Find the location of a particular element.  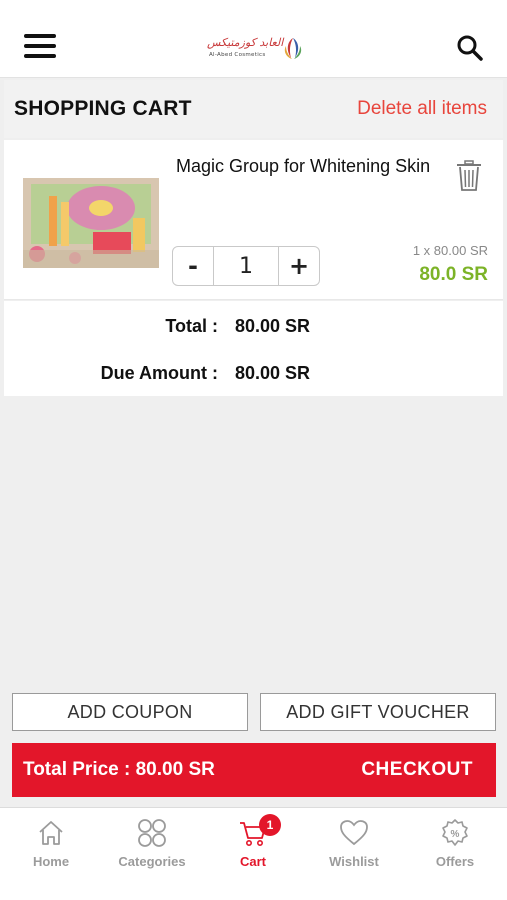

logo-arabic-text: العابد كوزمتيكس is located at coordinates (245, 42).